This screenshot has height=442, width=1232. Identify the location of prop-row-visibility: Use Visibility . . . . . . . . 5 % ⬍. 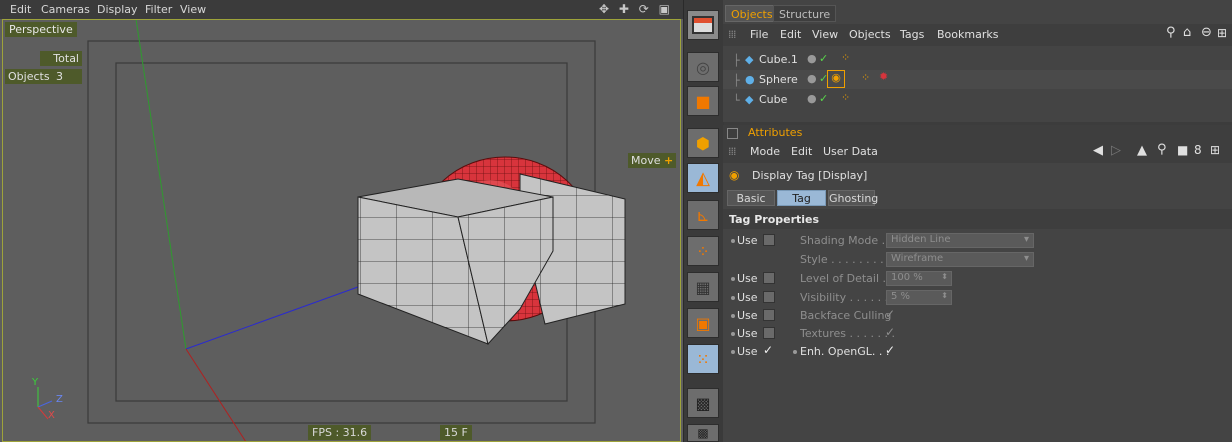
(977, 298).